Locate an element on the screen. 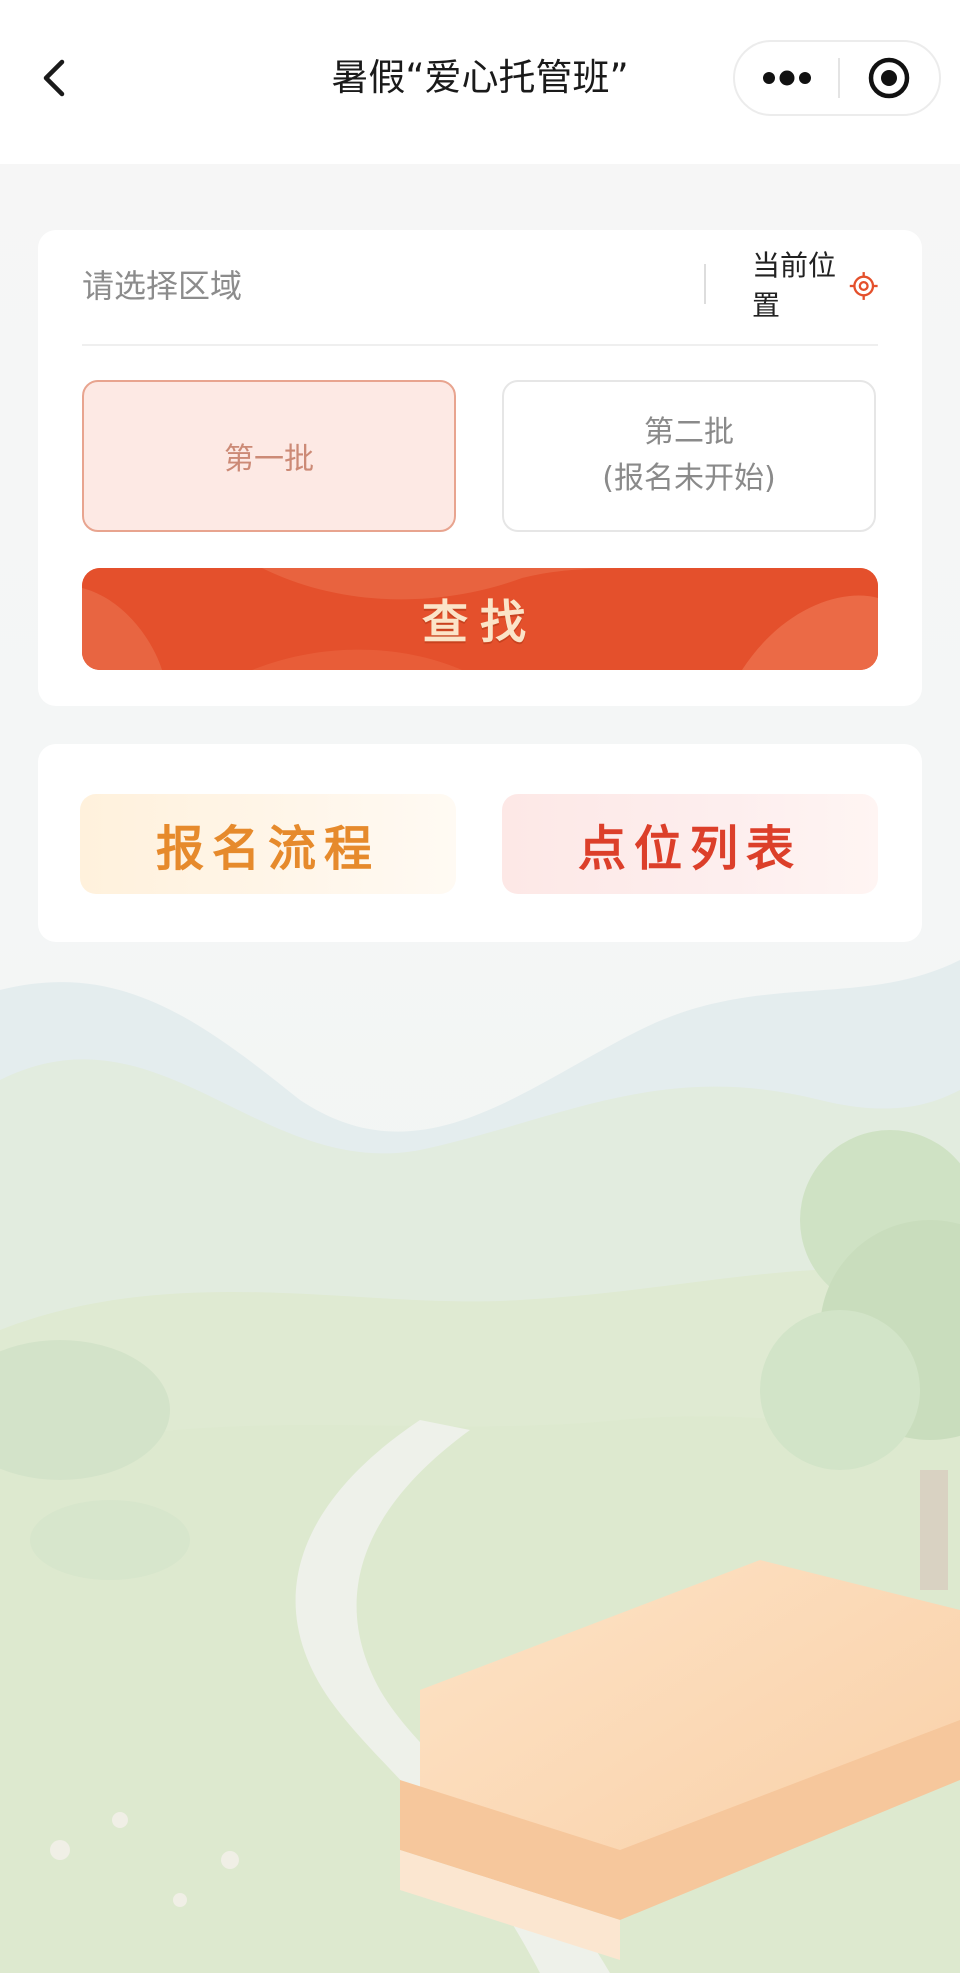 This screenshot has width=960, height=1973. batch-label: 第一批 is located at coordinates (269, 459).